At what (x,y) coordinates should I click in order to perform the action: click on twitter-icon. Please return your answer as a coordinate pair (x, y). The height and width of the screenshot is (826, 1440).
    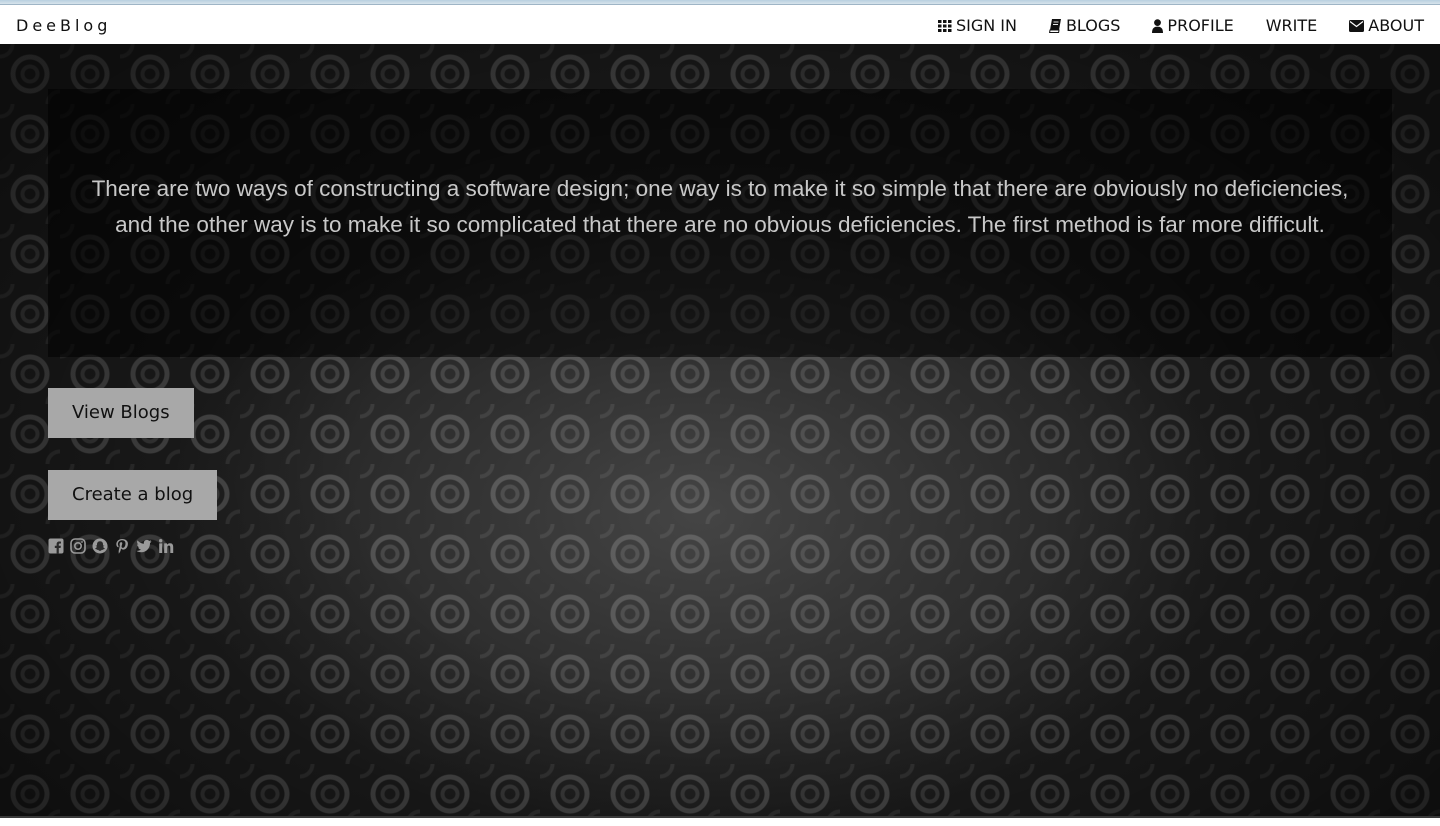
    Looking at the image, I should click on (144, 546).